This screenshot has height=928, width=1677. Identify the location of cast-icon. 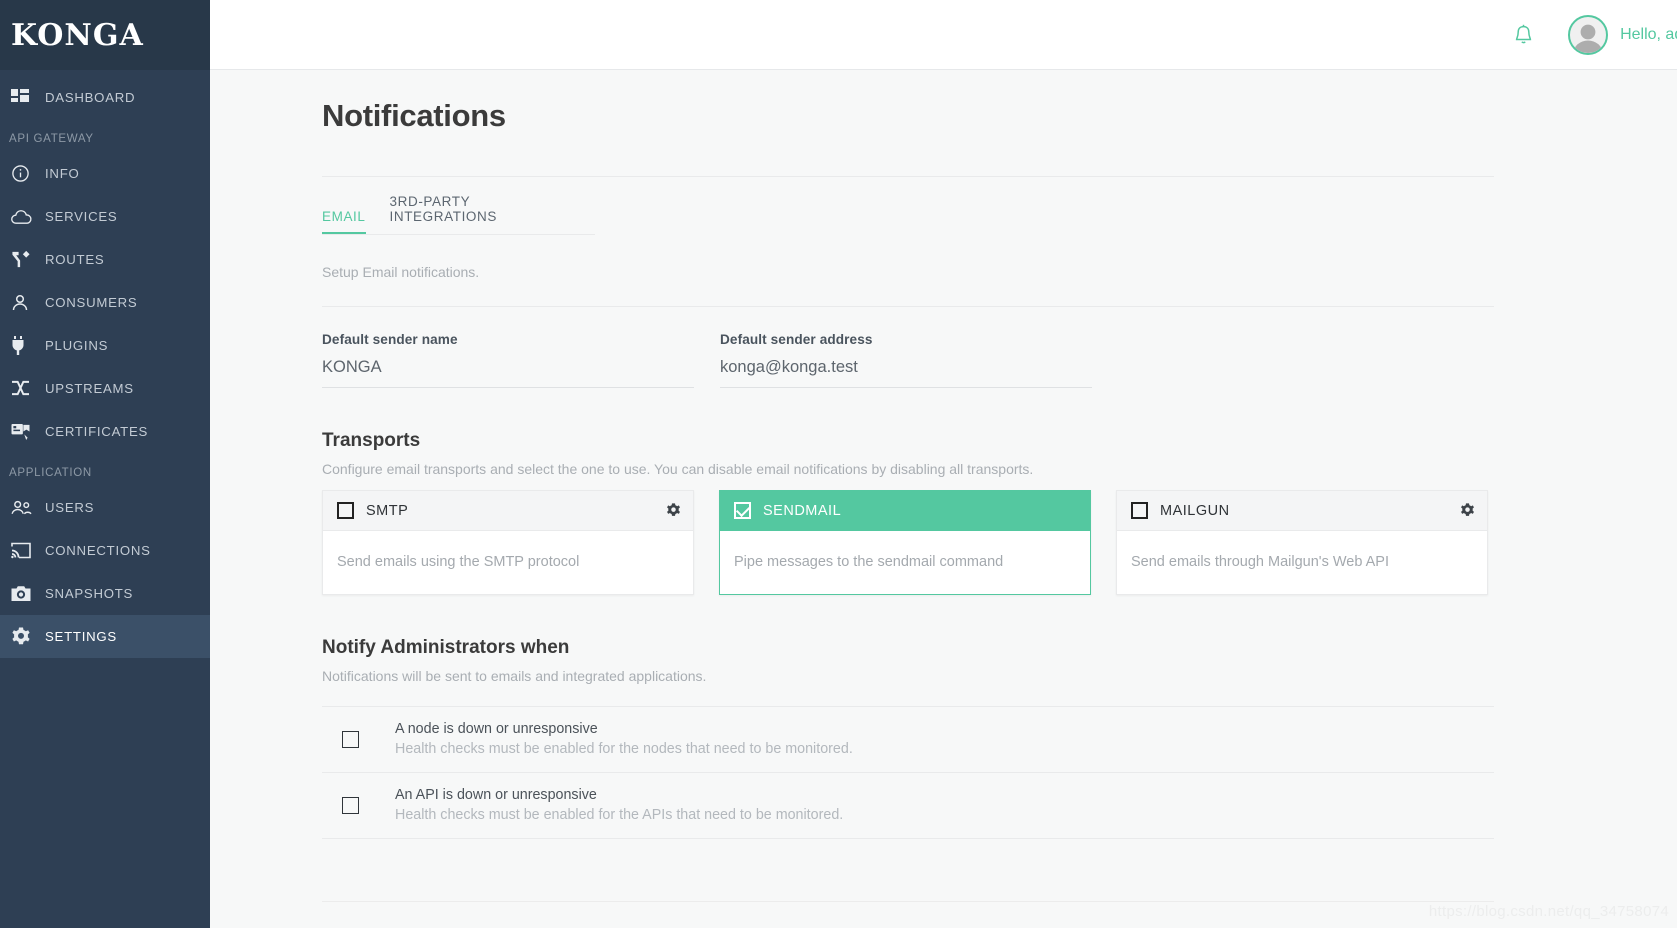
(24, 551).